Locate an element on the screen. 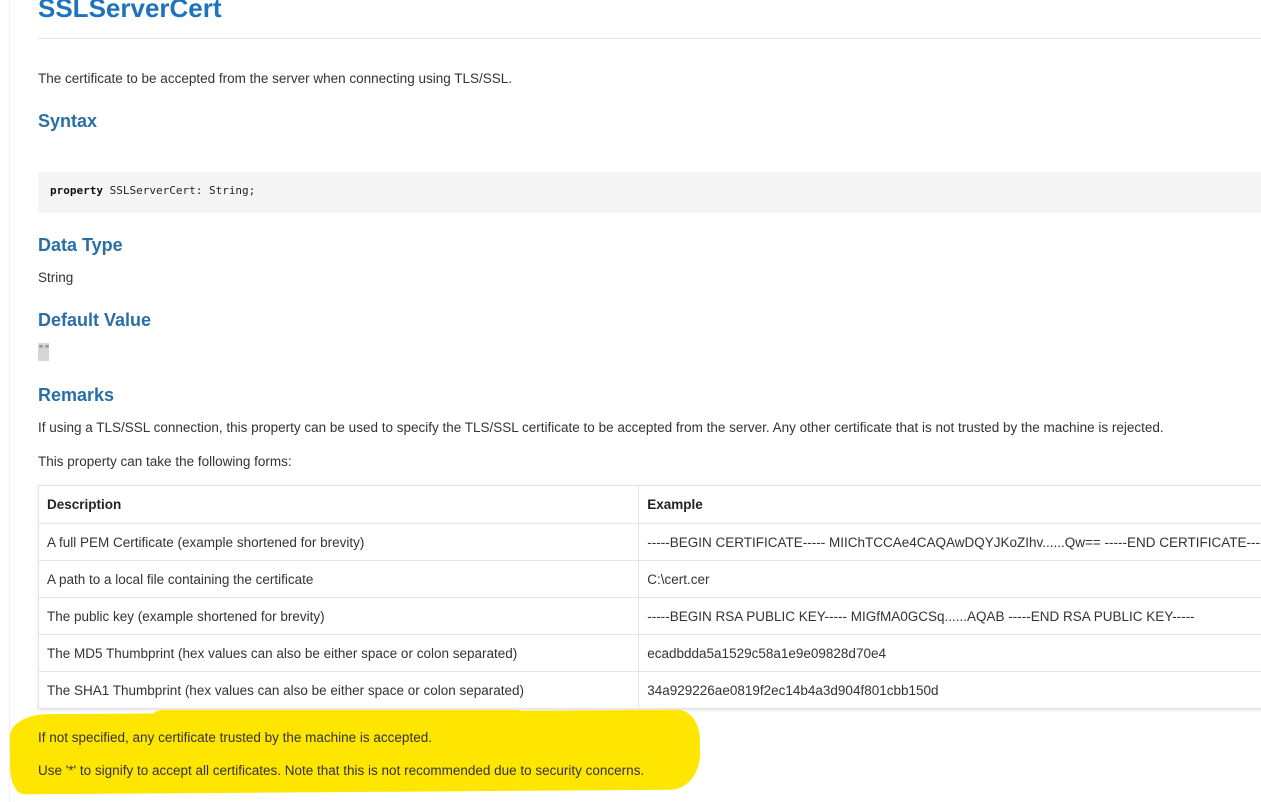 This screenshot has height=802, width=1261. title-divider is located at coordinates (649, 38).